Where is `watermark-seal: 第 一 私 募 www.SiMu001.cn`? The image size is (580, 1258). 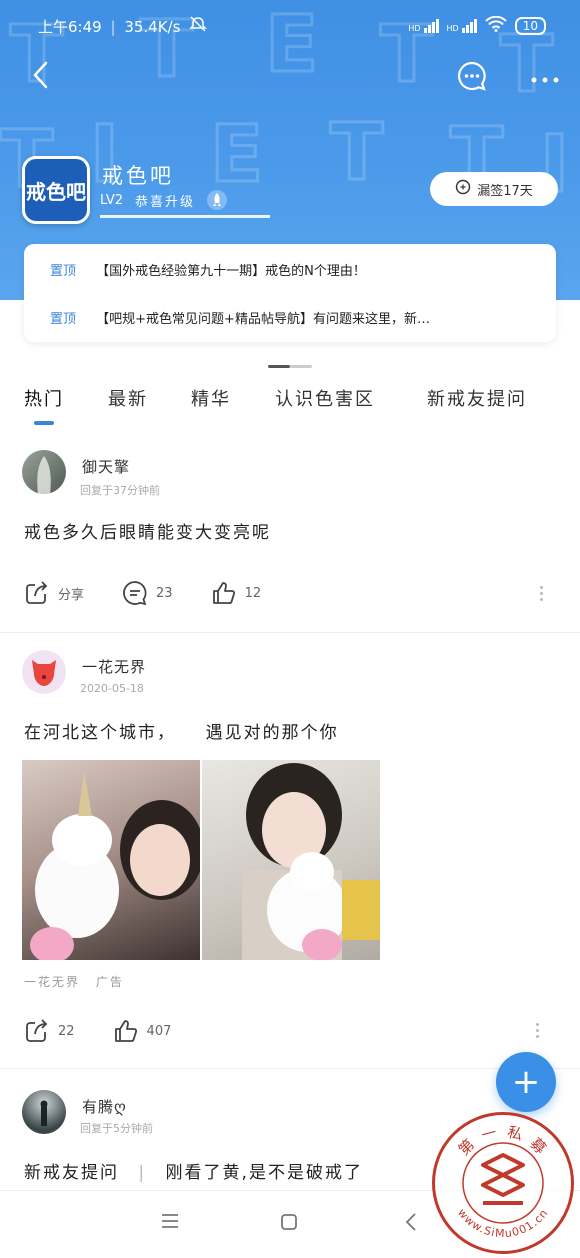 watermark-seal: 第 一 私 募 www.SiMu001.cn is located at coordinates (503, 1183).